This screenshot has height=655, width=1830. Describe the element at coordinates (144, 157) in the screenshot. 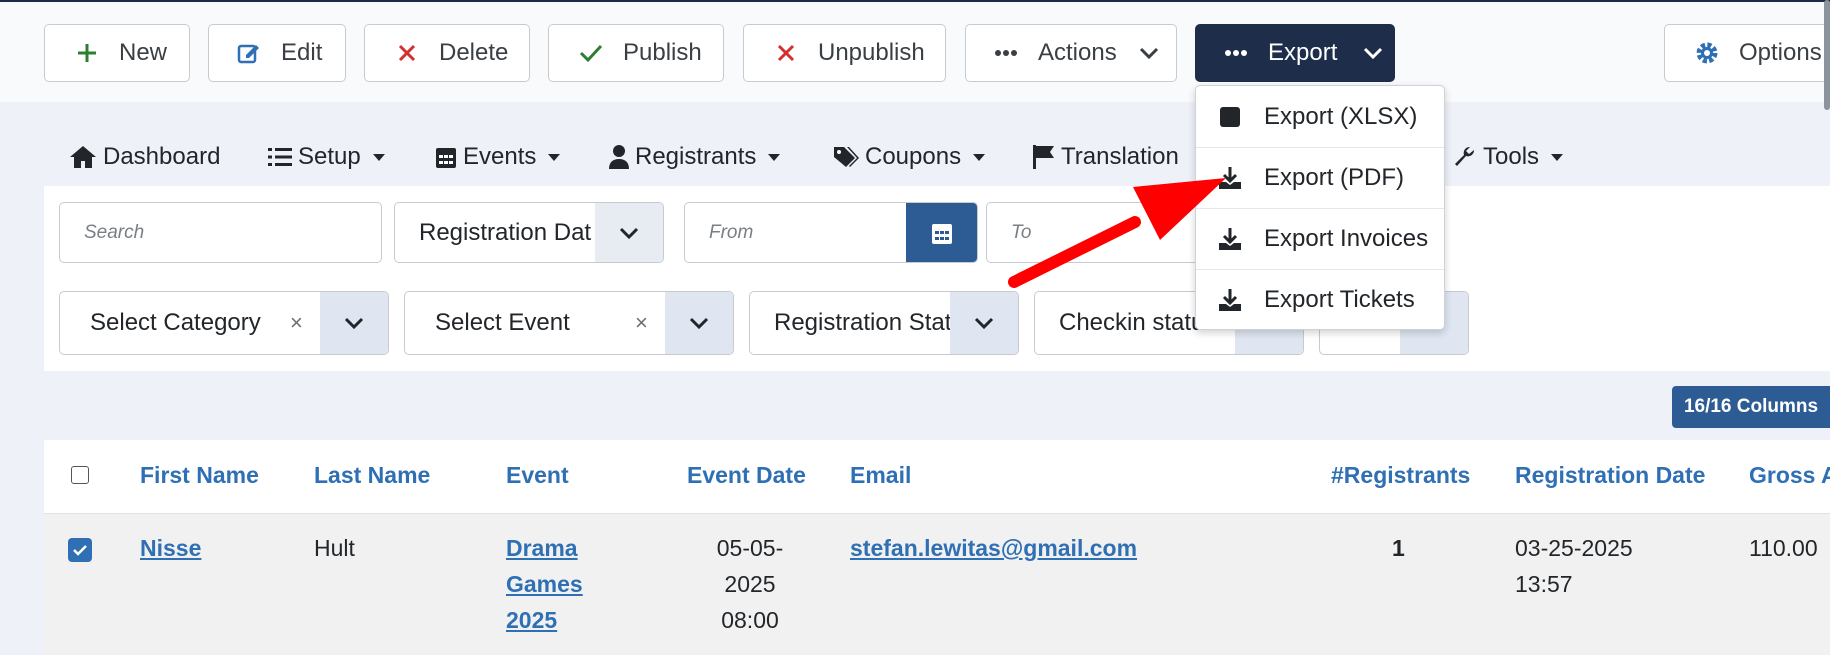

I see `subnav-dashboard: Dashboard` at that location.